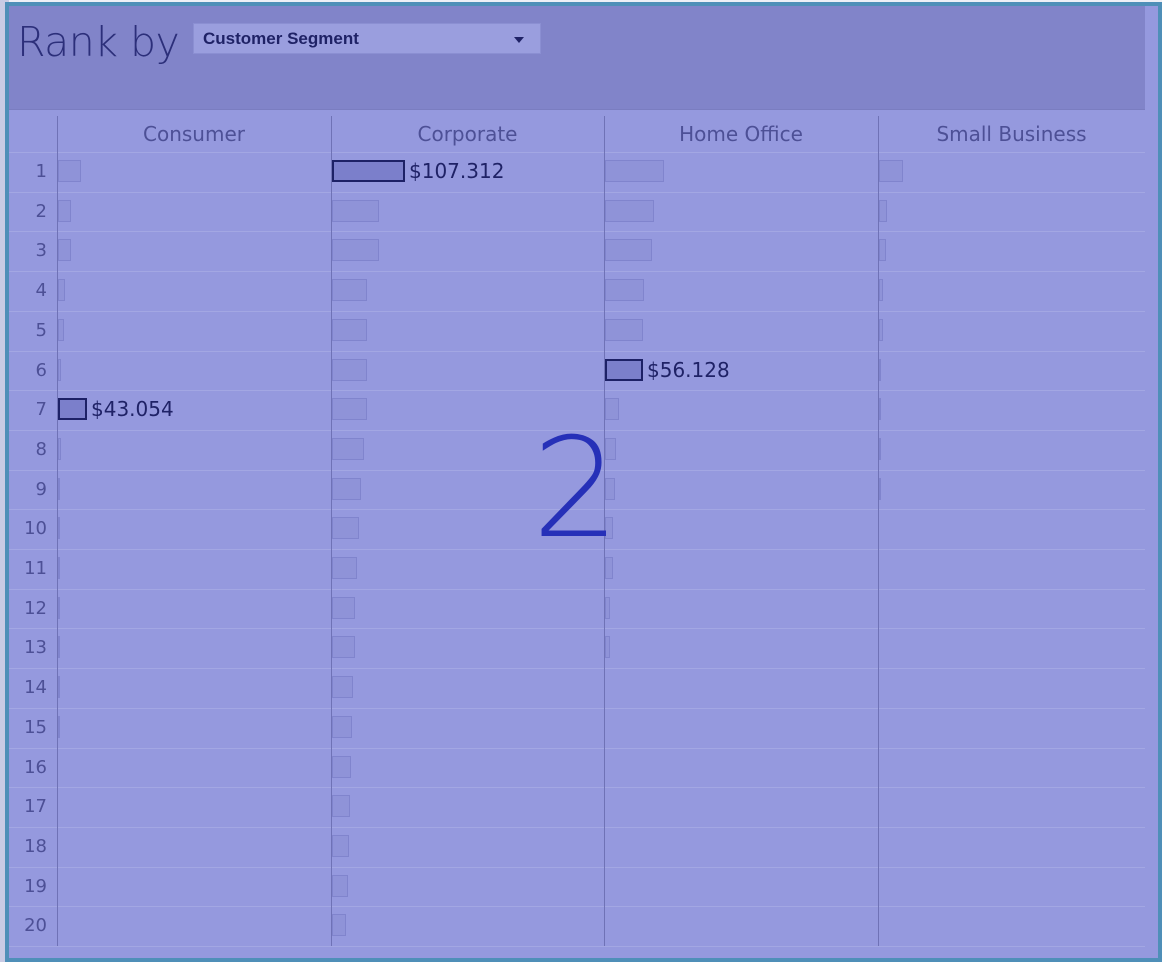 The image size is (1162, 962). I want to click on rank-label: 7, so click(41, 410).